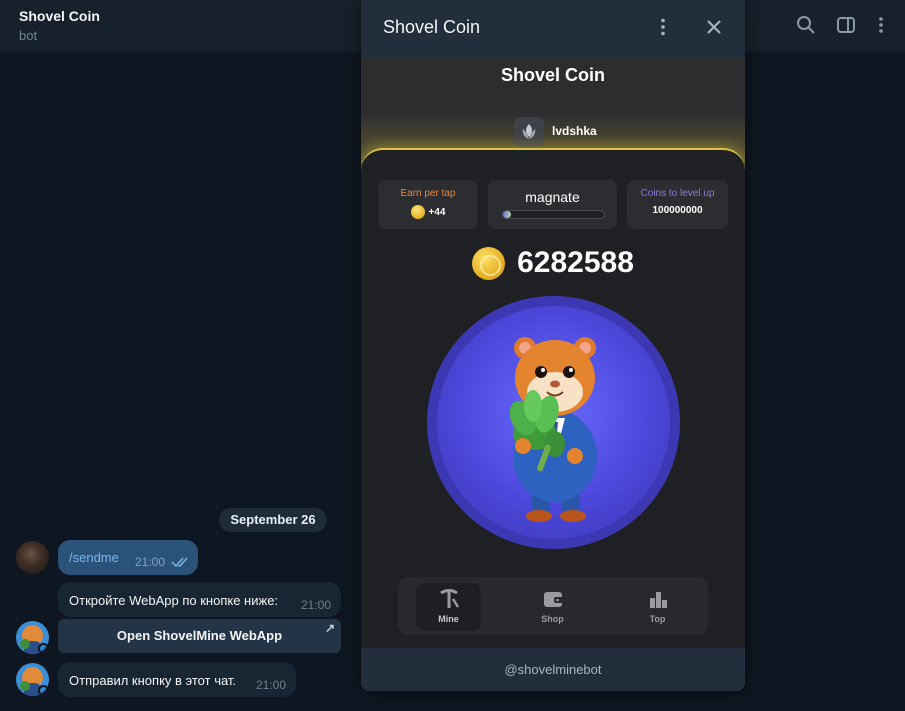 The width and height of the screenshot is (905, 711). I want to click on wallet-icon, so click(553, 599).